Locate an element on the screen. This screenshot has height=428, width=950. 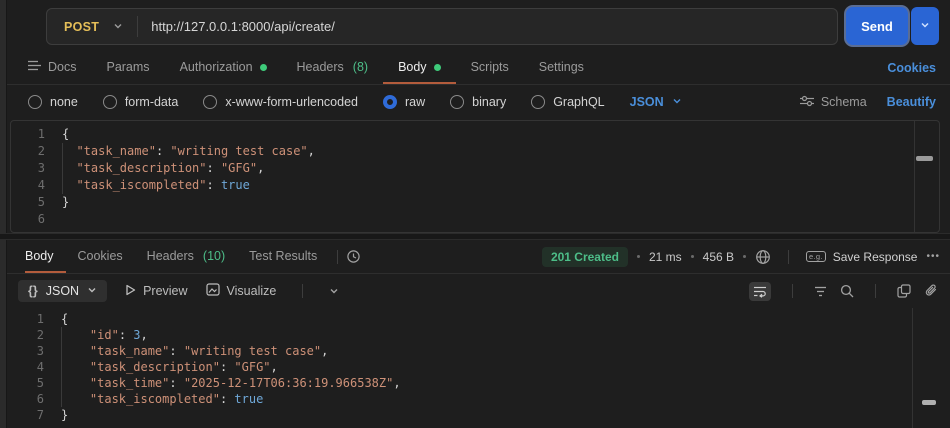
language-selector: JSON is located at coordinates (656, 102).